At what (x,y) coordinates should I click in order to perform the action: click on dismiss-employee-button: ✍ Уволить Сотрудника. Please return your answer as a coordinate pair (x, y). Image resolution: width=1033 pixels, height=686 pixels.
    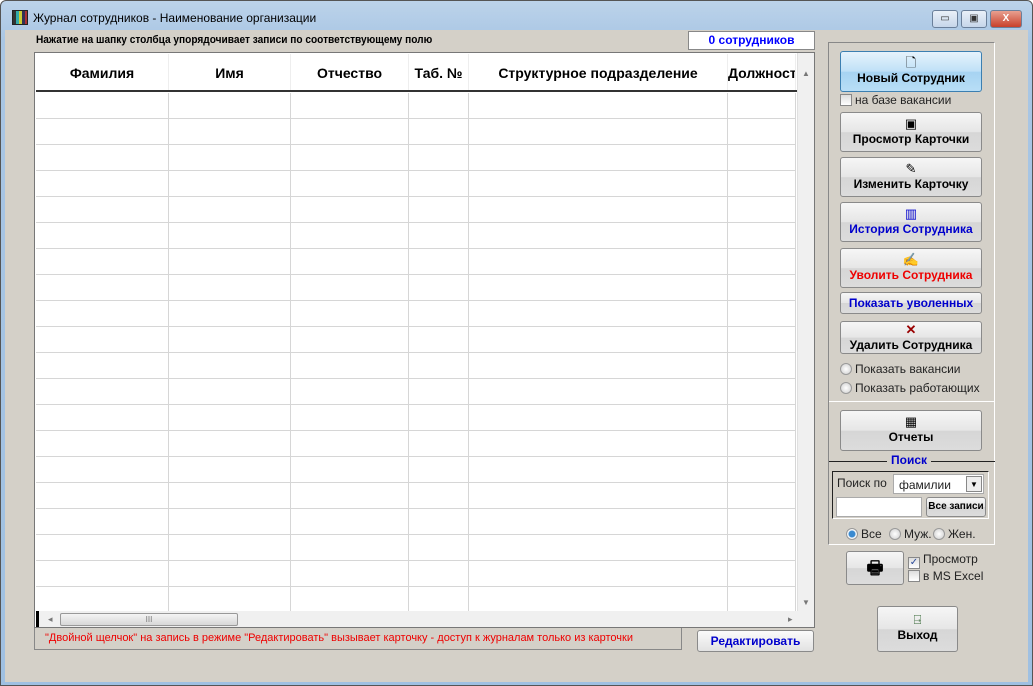
    Looking at the image, I should click on (911, 268).